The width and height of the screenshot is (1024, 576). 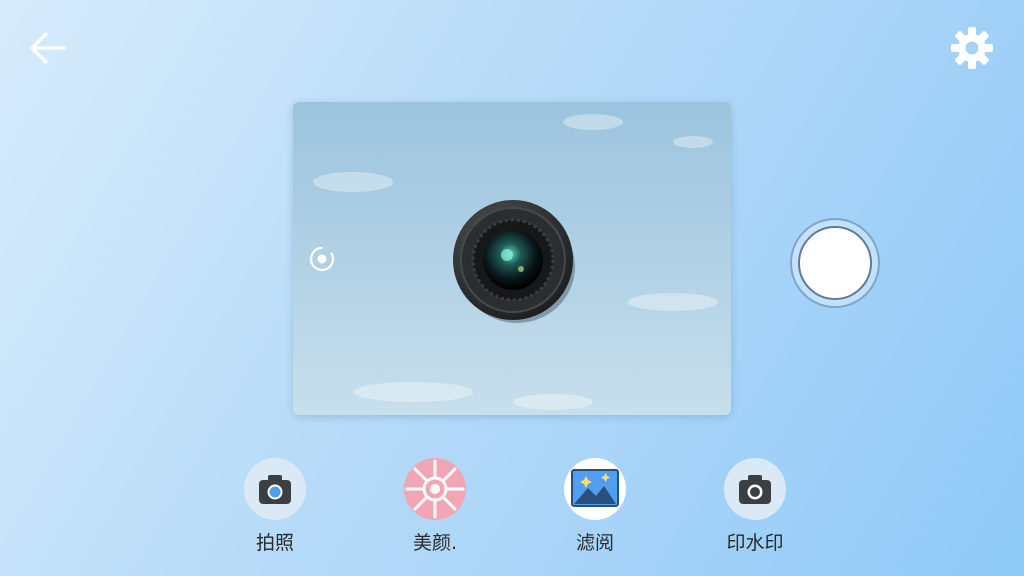 I want to click on camera-switch-icon, so click(x=322, y=259).